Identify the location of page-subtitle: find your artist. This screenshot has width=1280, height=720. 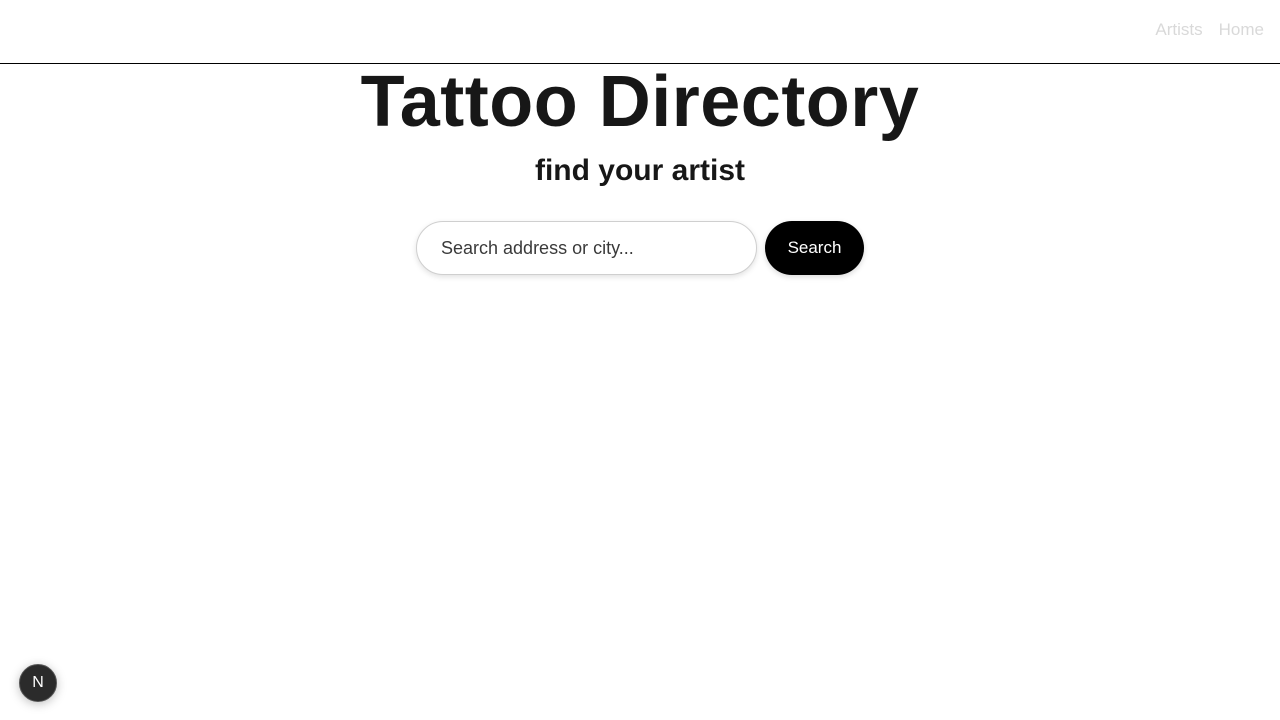
(639, 170).